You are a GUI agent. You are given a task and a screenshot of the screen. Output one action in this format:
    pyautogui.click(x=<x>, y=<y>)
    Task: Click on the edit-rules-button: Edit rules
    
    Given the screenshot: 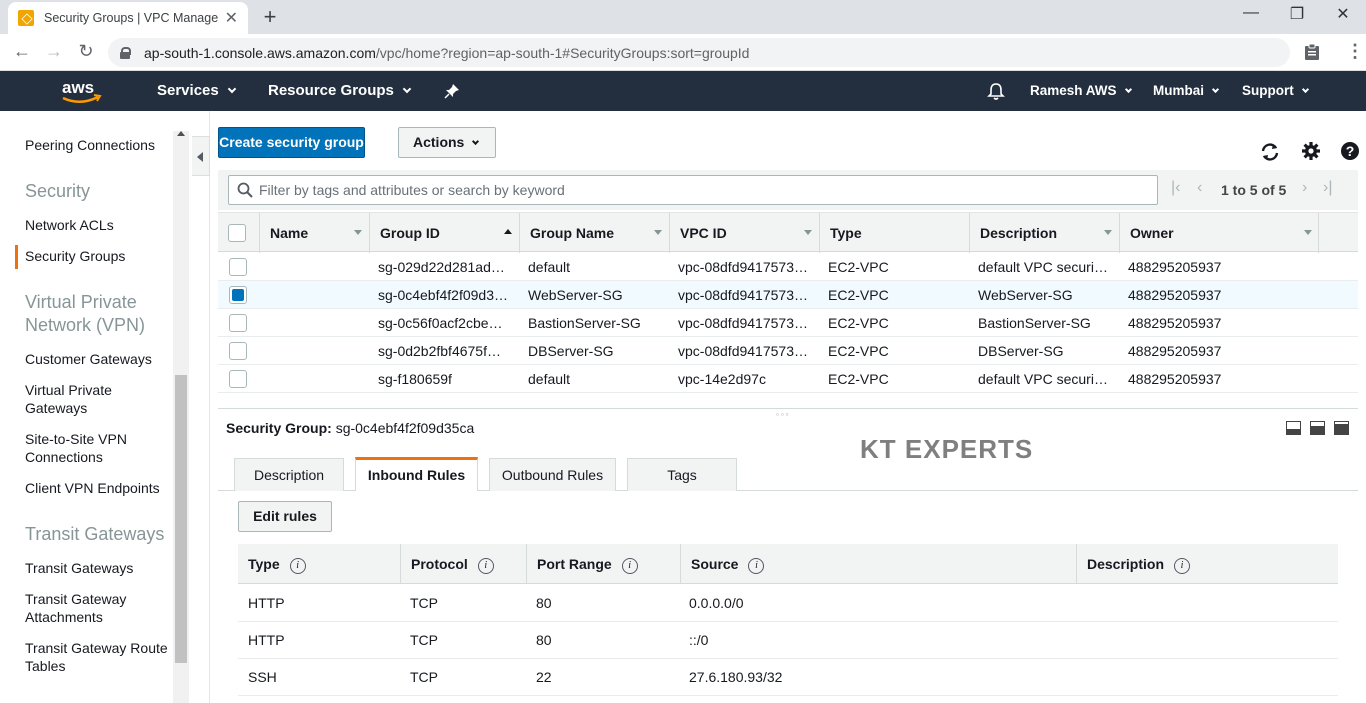 What is the action you would take?
    pyautogui.click(x=285, y=516)
    